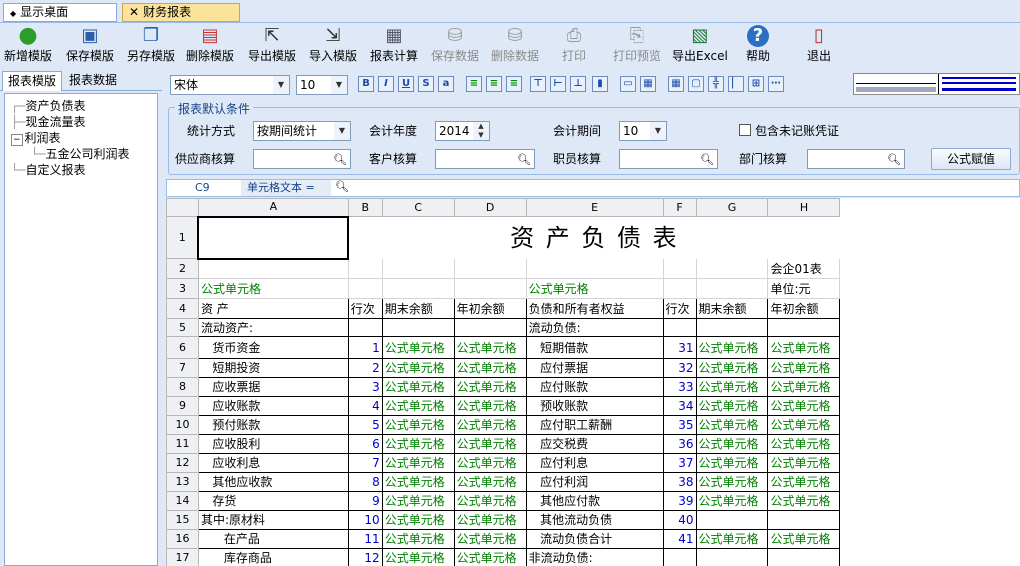  I want to click on line-no: 40, so click(679, 520).